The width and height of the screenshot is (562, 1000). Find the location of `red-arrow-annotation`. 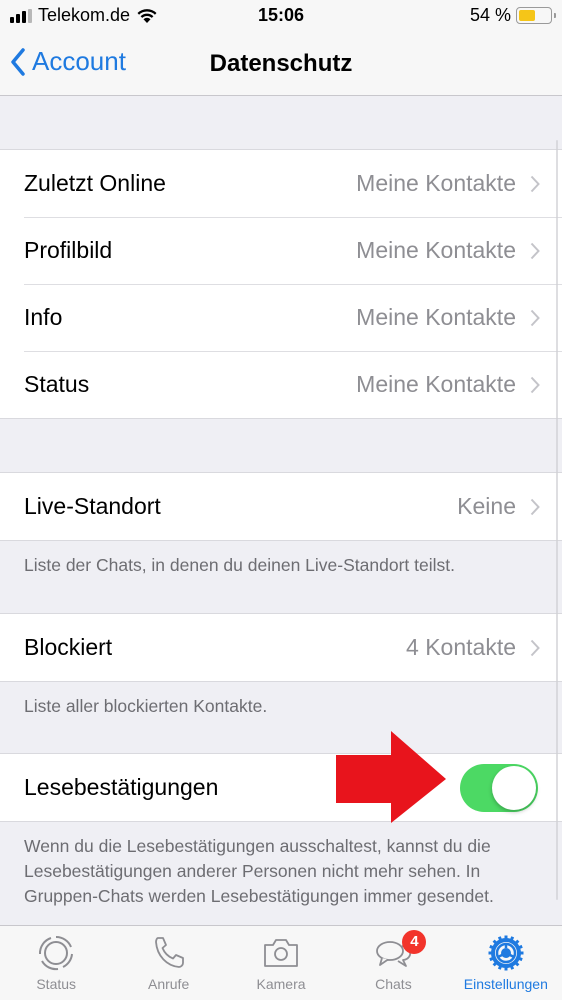

red-arrow-annotation is located at coordinates (391, 777).